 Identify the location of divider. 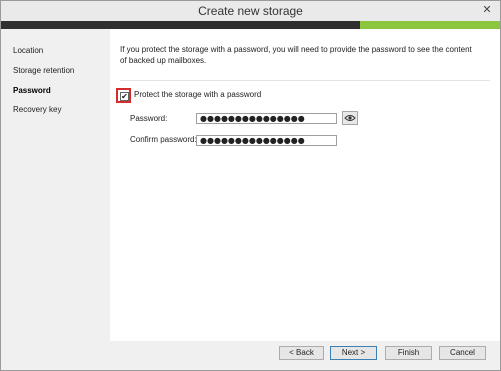
(305, 80).